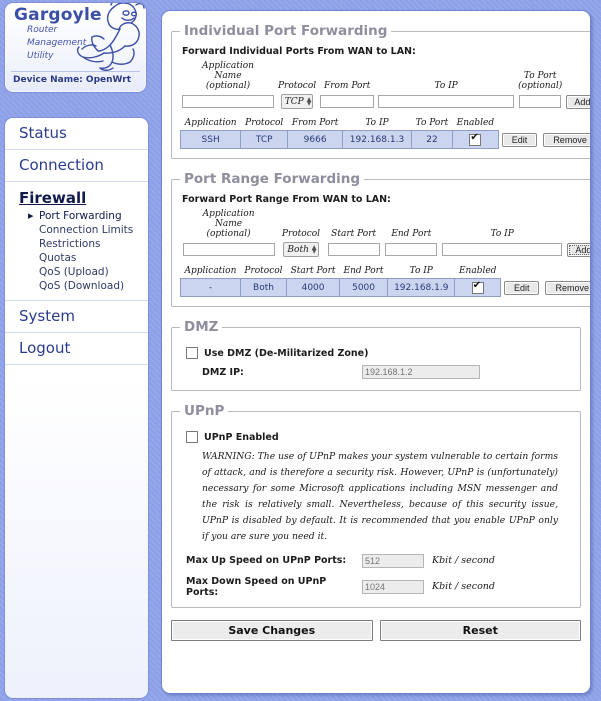 The width and height of the screenshot is (601, 701). Describe the element at coordinates (76, 258) in the screenshot. I see `sidebar-item-quotas: Quotas` at that location.